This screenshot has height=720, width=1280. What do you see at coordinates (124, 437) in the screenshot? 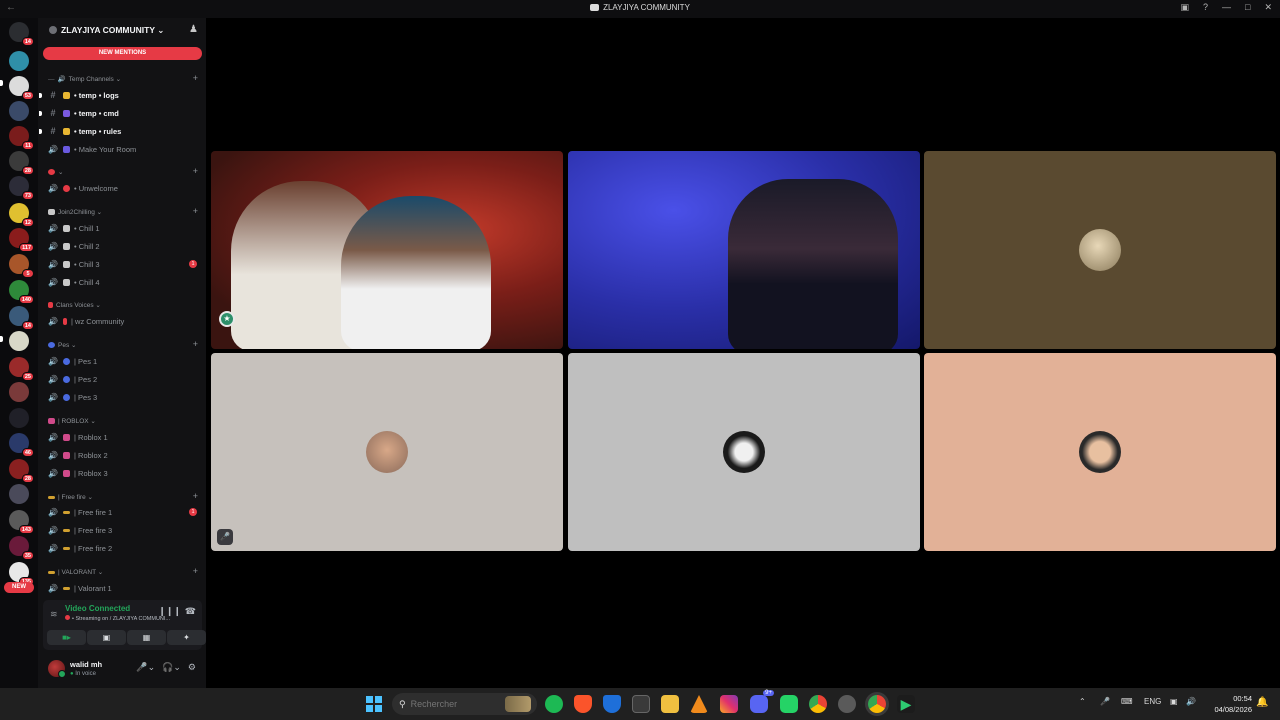
I see `channel-roblox-1: 🔊 | Roblox 1` at bounding box center [124, 437].